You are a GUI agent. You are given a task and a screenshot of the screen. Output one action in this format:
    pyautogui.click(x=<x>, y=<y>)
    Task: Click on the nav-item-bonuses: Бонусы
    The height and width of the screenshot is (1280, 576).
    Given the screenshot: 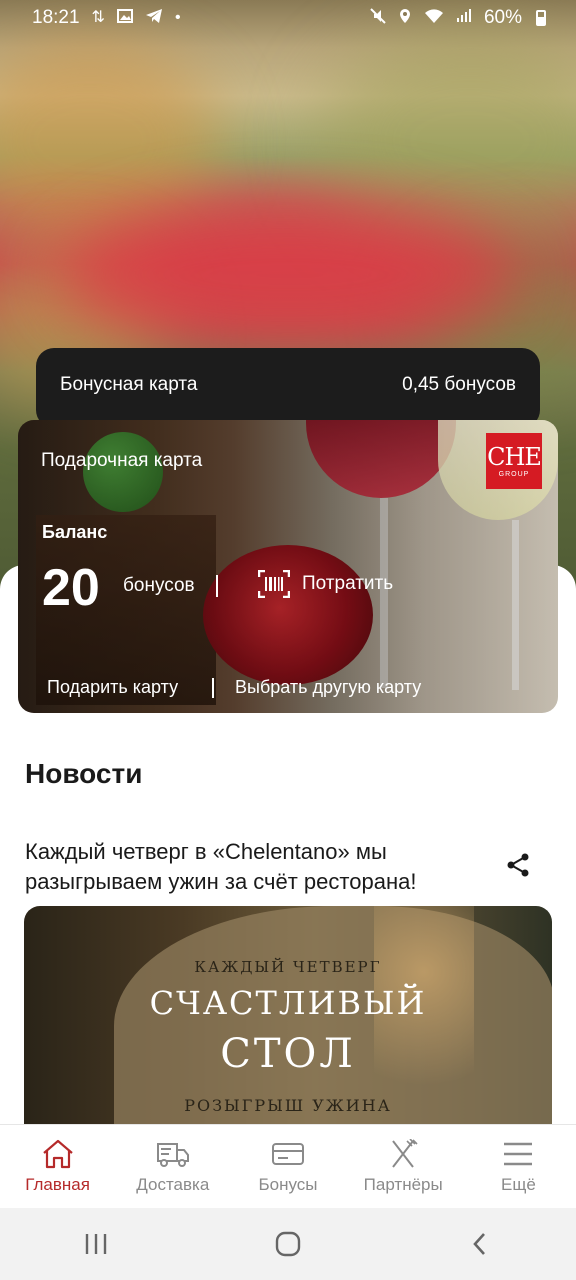 What is the action you would take?
    pyautogui.click(x=287, y=1166)
    